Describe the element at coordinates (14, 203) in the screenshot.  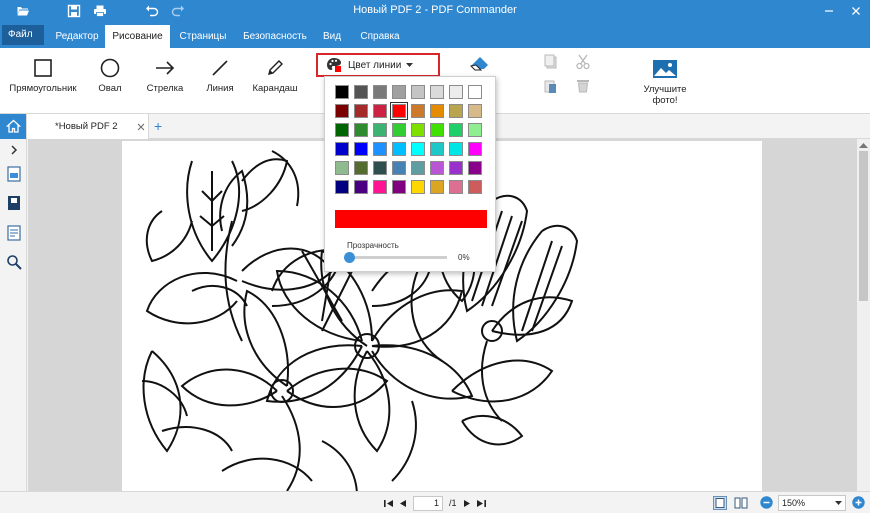
I see `bookmarks-icon` at that location.